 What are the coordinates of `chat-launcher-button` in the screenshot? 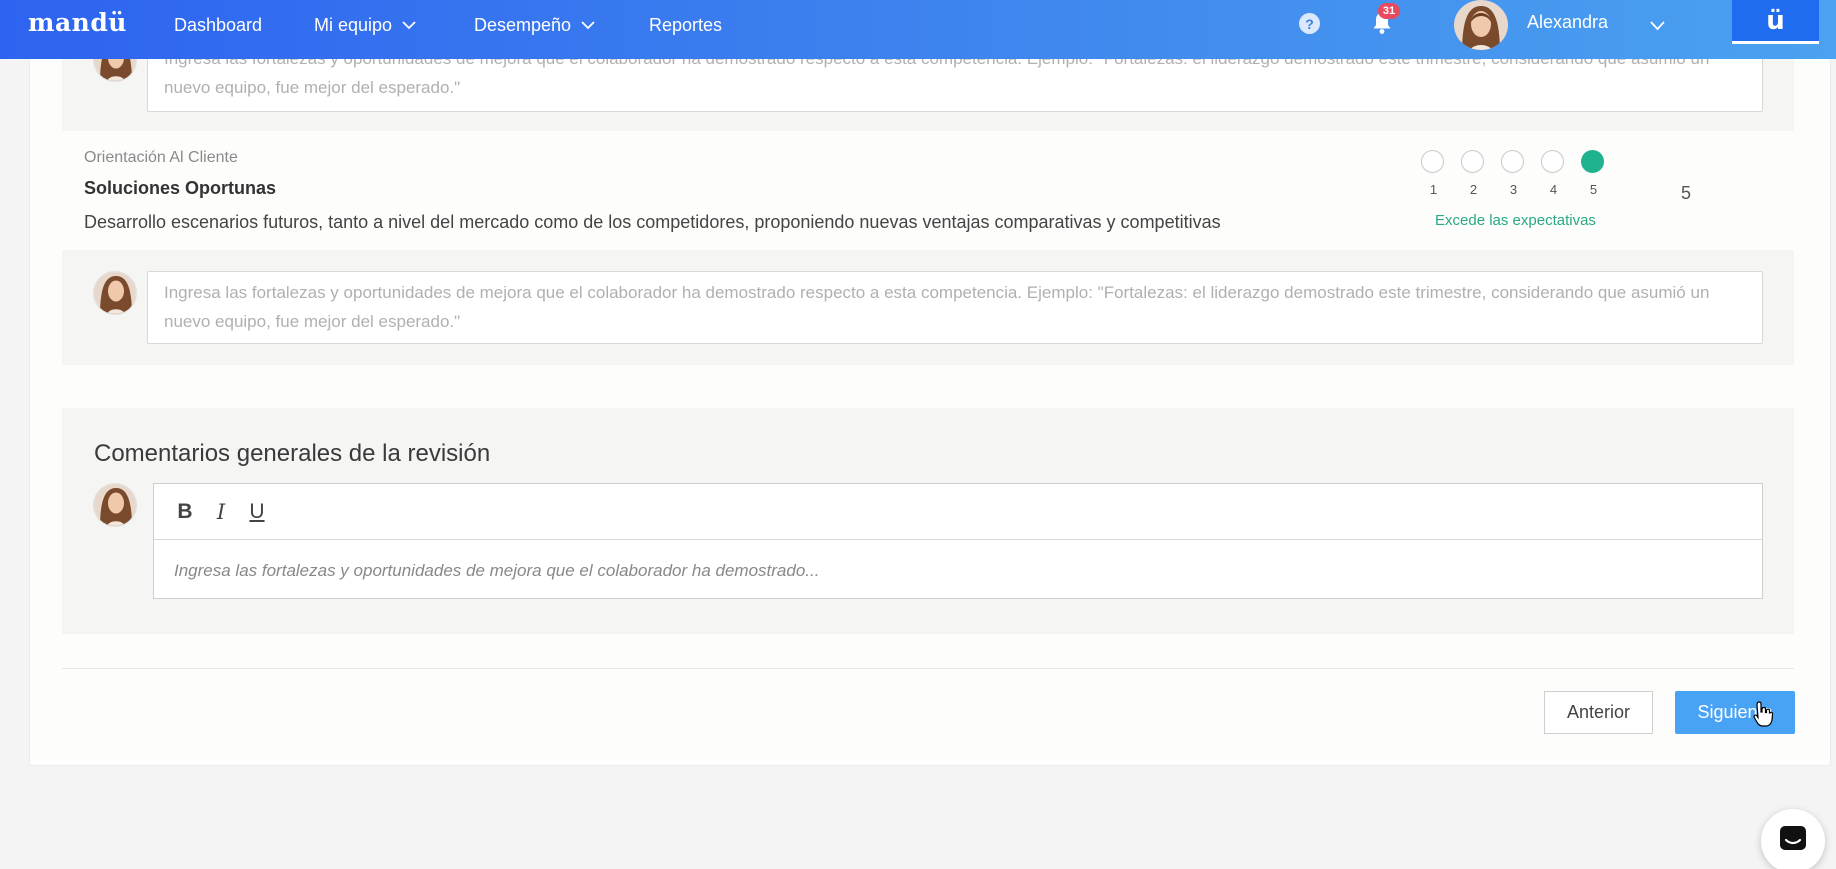 It's located at (1793, 839).